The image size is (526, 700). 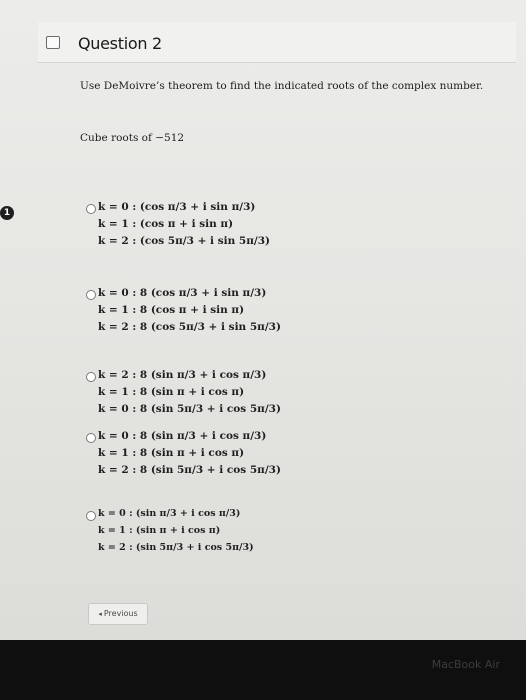 I want to click on option-line: k = 0 : 8 (cos π/3 + i sin π/3), so click(x=182, y=293).